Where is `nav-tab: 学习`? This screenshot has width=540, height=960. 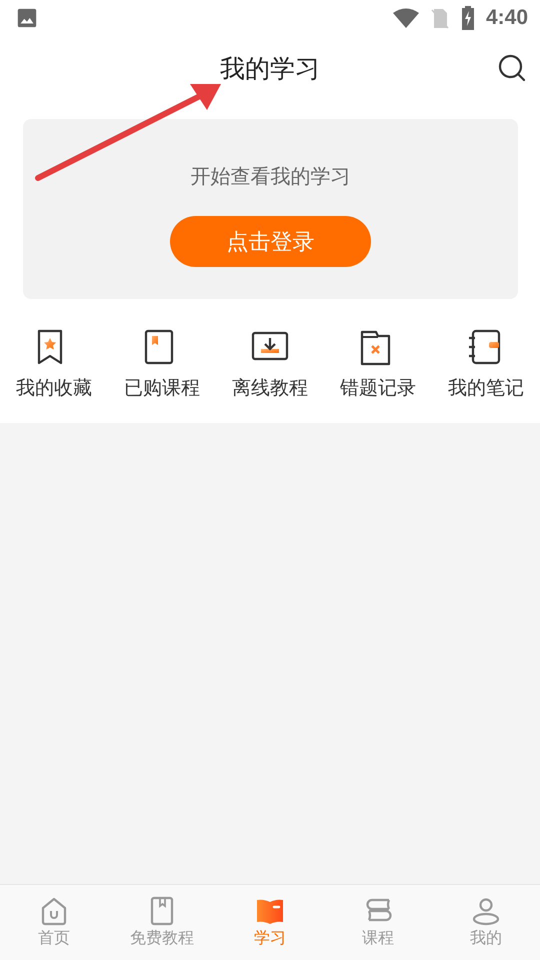
nav-tab: 学习 is located at coordinates (270, 922).